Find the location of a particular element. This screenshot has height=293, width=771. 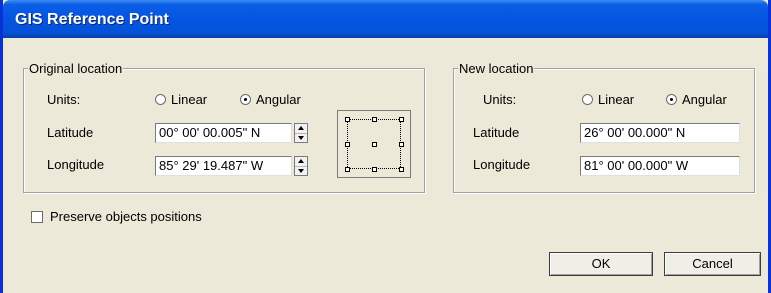

original-location-legend: Original location is located at coordinates (76, 69).